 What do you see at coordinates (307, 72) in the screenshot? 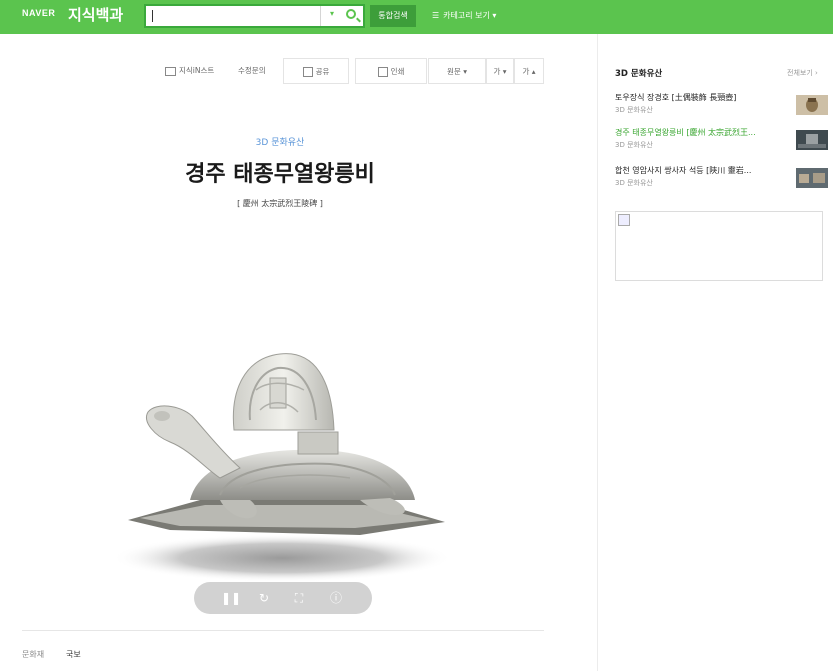
I see `share-icon` at bounding box center [307, 72].